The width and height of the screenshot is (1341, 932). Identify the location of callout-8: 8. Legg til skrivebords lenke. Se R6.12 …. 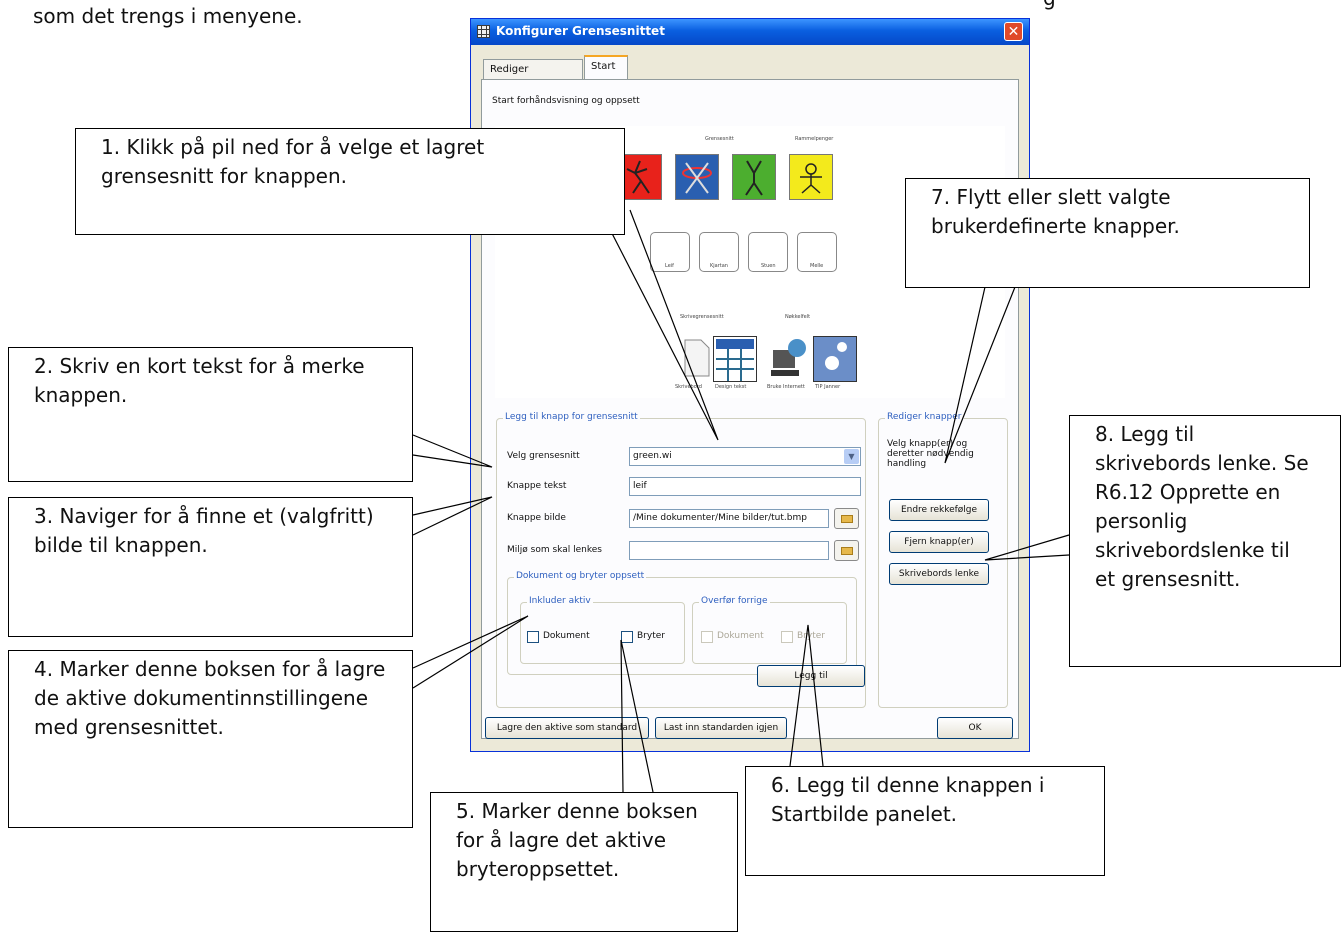
(1205, 541).